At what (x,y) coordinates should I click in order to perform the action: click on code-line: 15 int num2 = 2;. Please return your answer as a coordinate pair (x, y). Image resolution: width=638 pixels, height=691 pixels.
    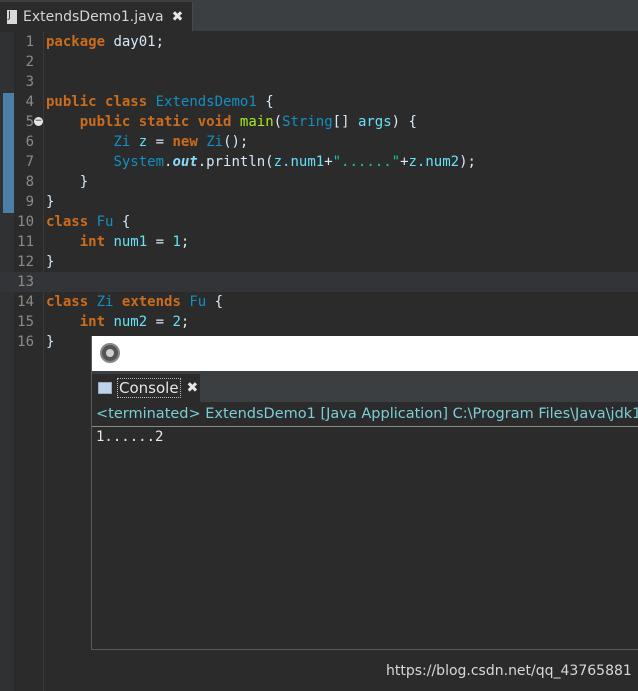
    Looking at the image, I should click on (319, 322).